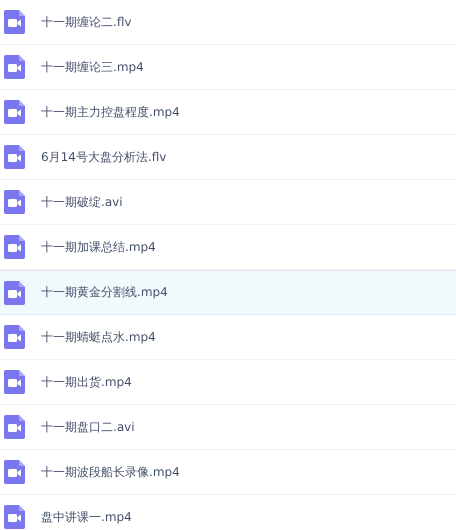 This screenshot has width=456, height=530. What do you see at coordinates (98, 337) in the screenshot?
I see `file-name: 十一期蜻蜓点水.mp4` at bounding box center [98, 337].